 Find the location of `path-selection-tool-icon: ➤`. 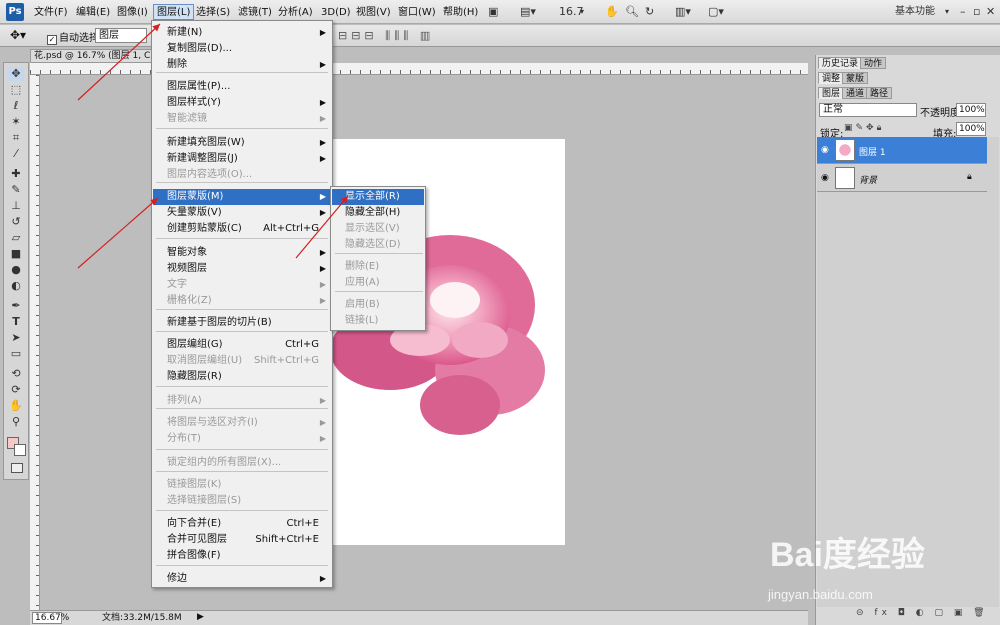

path-selection-tool-icon: ➤ is located at coordinates (16, 338).